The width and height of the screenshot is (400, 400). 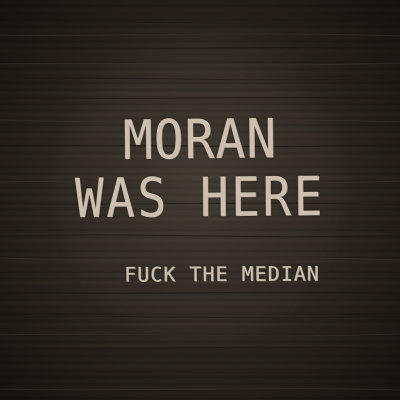 What do you see at coordinates (222, 274) in the screenshot?
I see `scratched-text-subline: FUCK THE MEDIAN` at bounding box center [222, 274].